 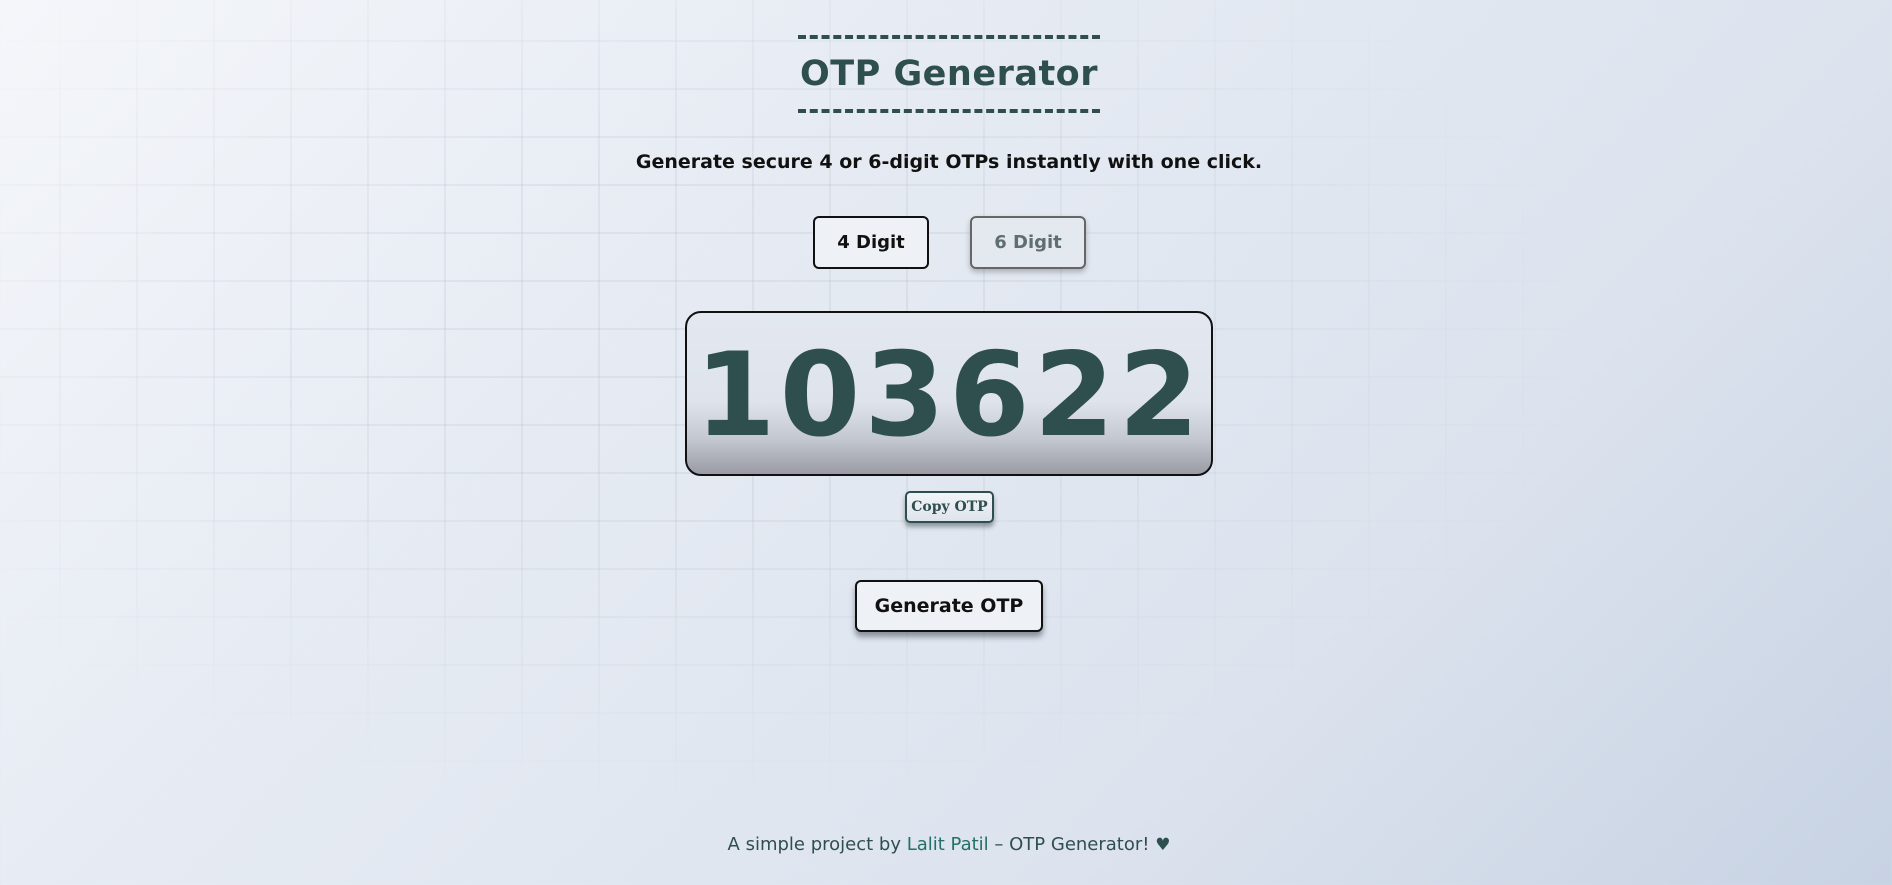 I want to click on six-digit-button: 6 Digit, so click(x=1028, y=242).